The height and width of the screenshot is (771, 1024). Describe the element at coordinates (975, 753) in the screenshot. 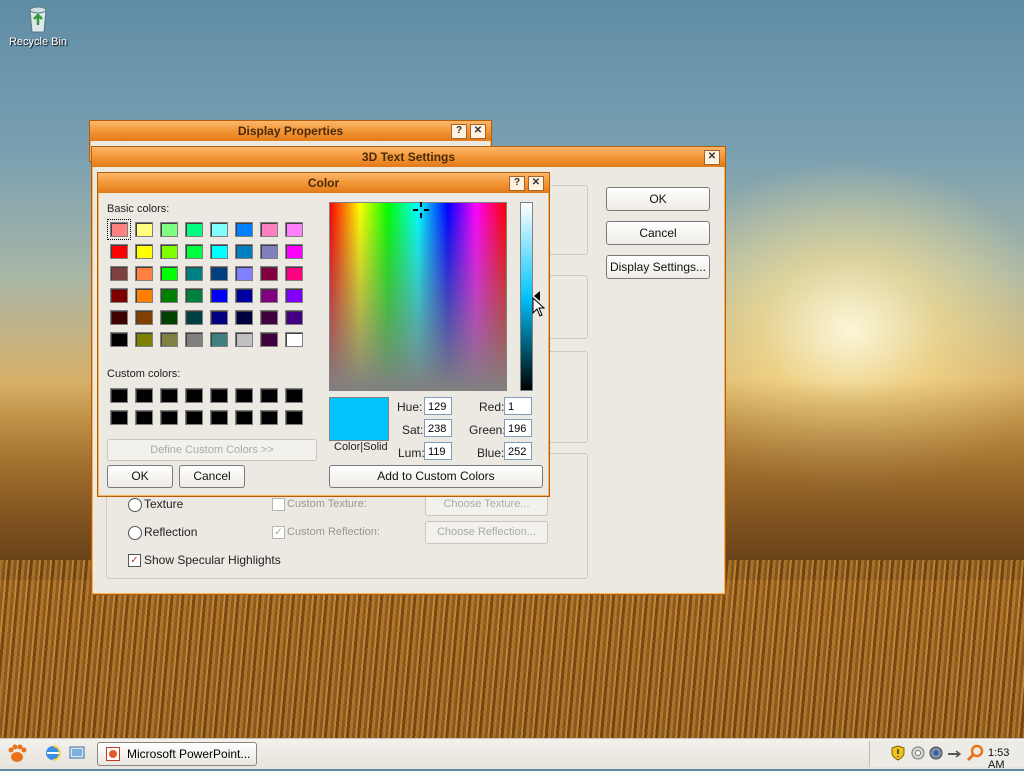

I see `search-icon` at that location.